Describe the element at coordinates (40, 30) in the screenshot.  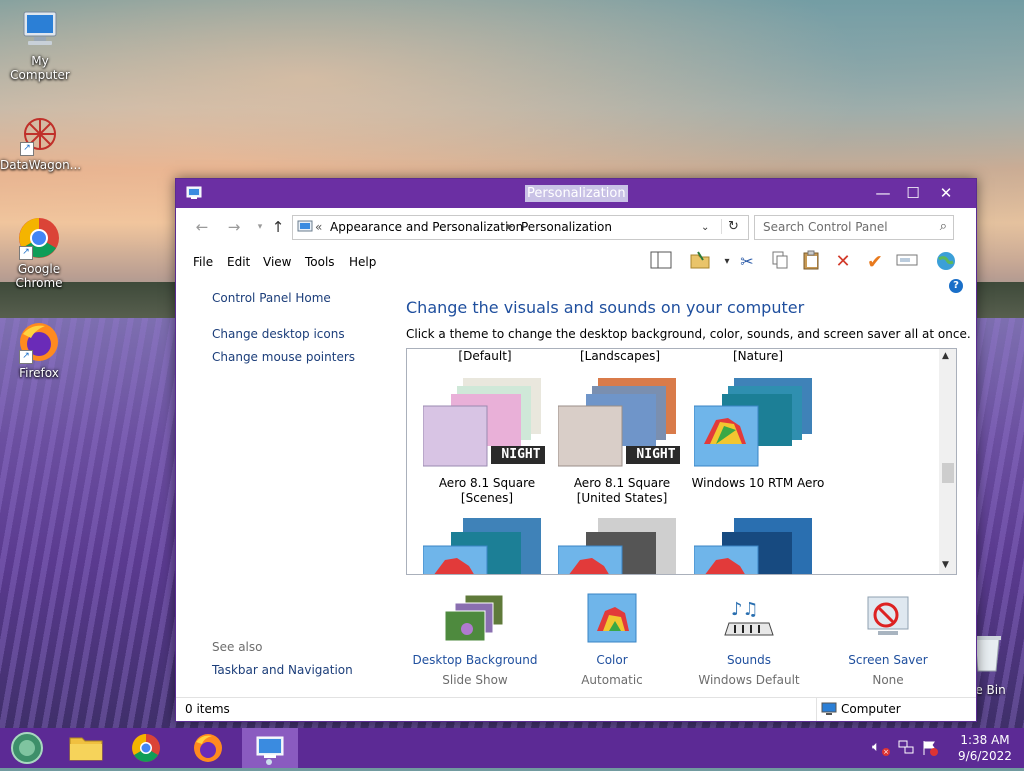
I see `my-computer-icon` at that location.